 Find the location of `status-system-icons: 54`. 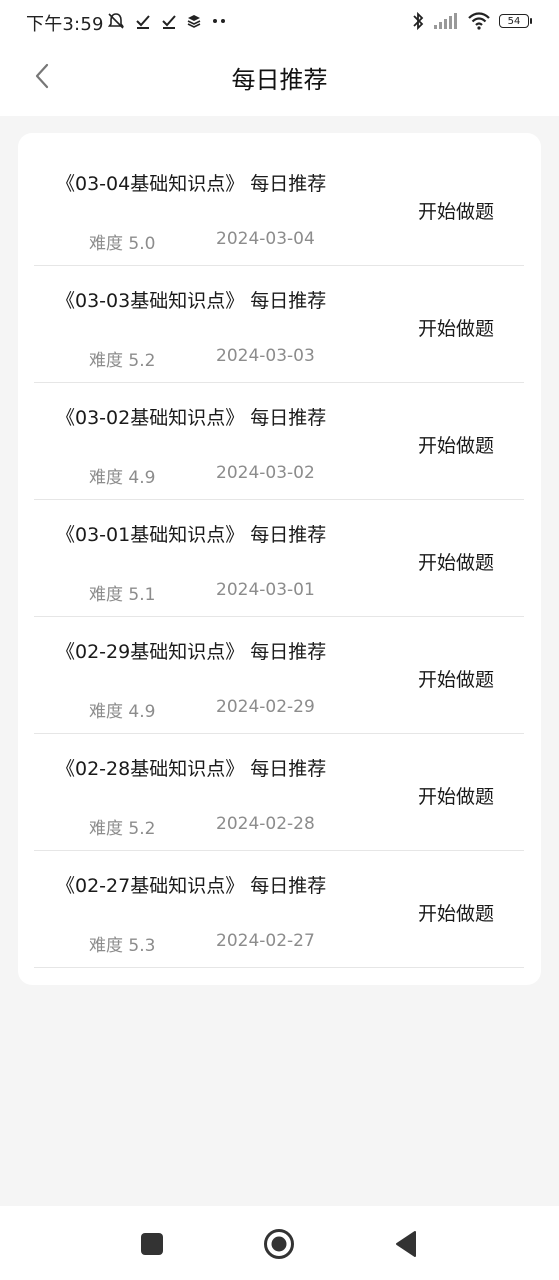

status-system-icons: 54 is located at coordinates (471, 21).